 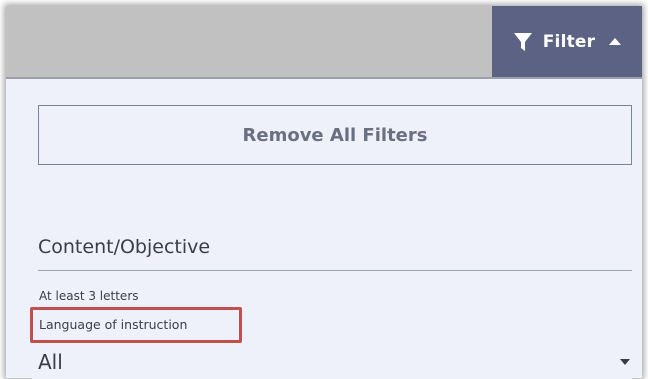 I want to click on language-select-value: All, so click(x=50, y=362).